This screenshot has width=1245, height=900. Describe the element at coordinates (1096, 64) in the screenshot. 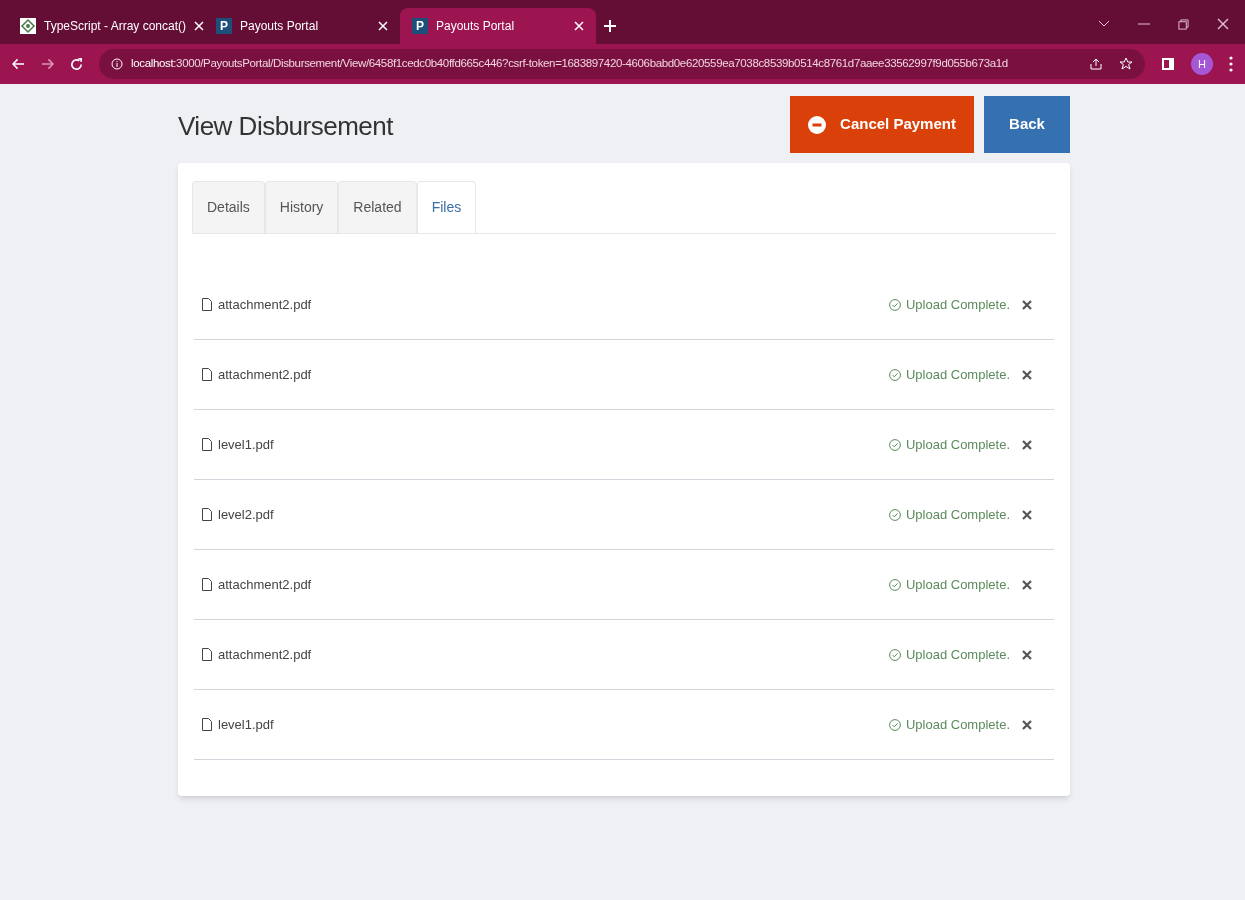

I see `share-icon` at that location.